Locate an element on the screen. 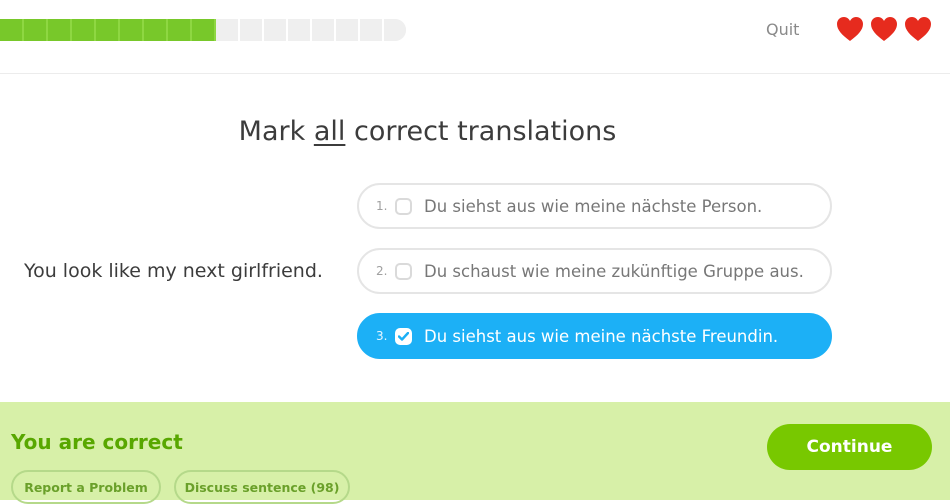 Image resolution: width=950 pixels, height=504 pixels. title-emphasis: all is located at coordinates (329, 131).